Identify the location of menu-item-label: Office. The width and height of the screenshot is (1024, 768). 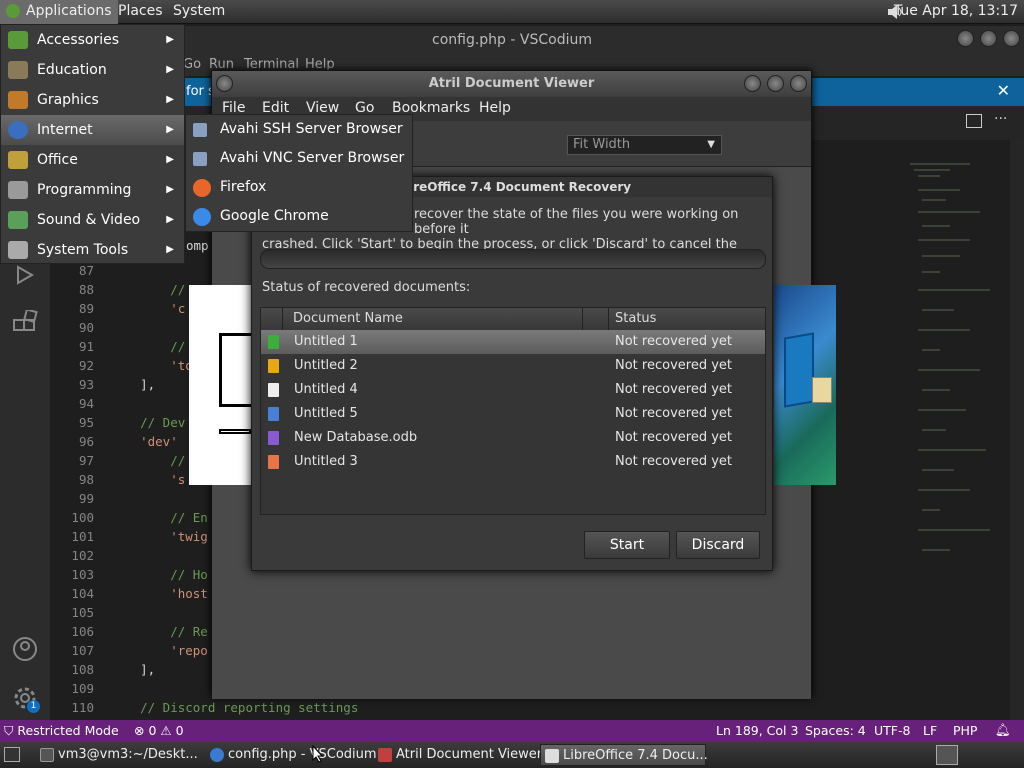
(57, 160).